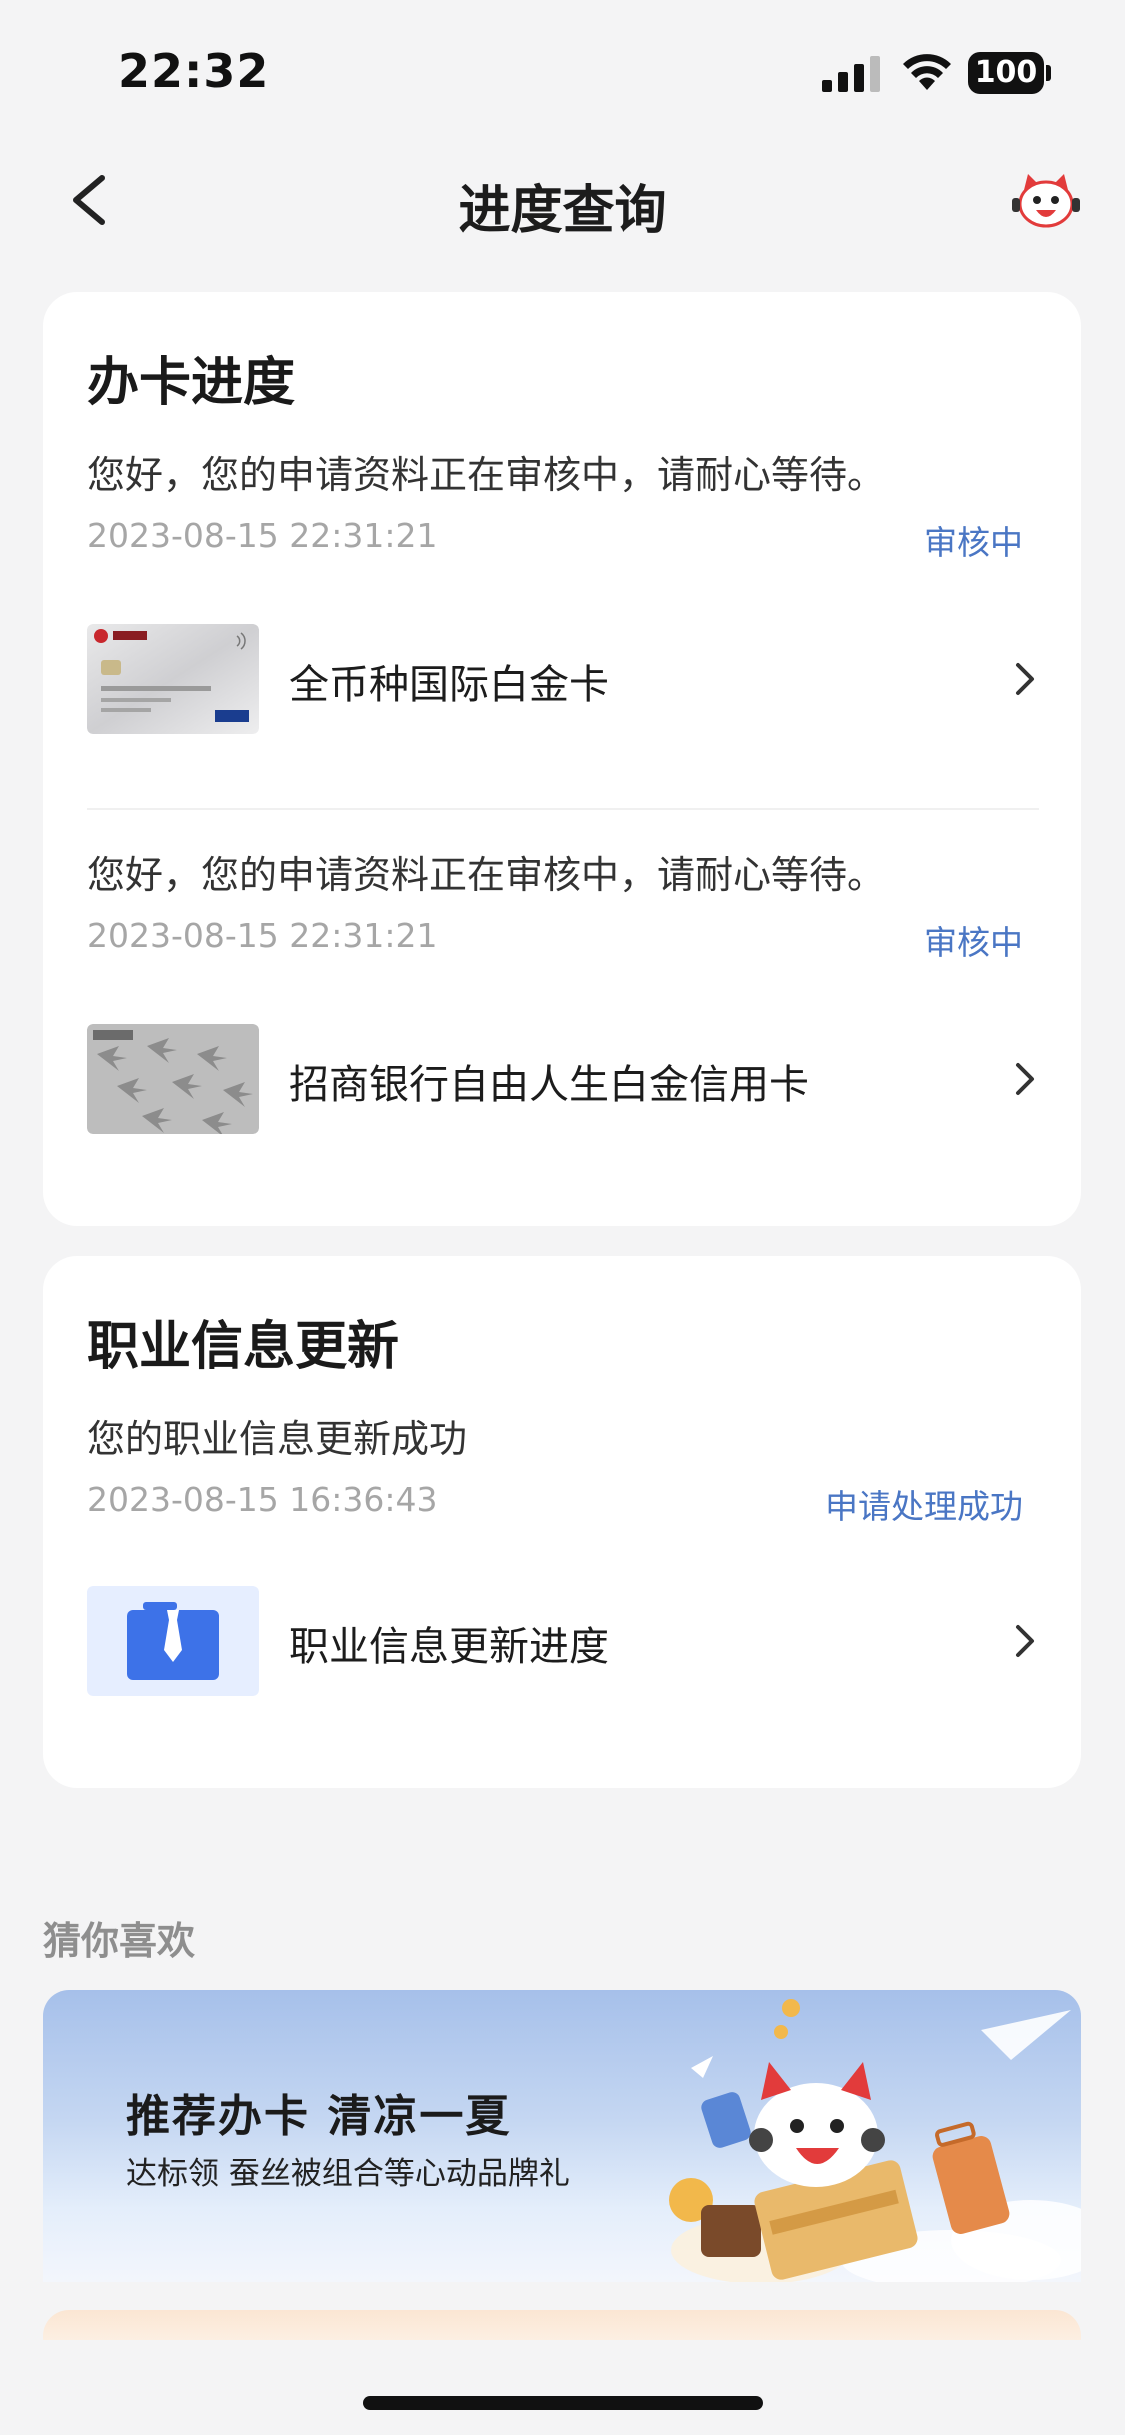 The image size is (1125, 2435). What do you see at coordinates (562, 211) in the screenshot?
I see `page-title: 进度查询` at bounding box center [562, 211].